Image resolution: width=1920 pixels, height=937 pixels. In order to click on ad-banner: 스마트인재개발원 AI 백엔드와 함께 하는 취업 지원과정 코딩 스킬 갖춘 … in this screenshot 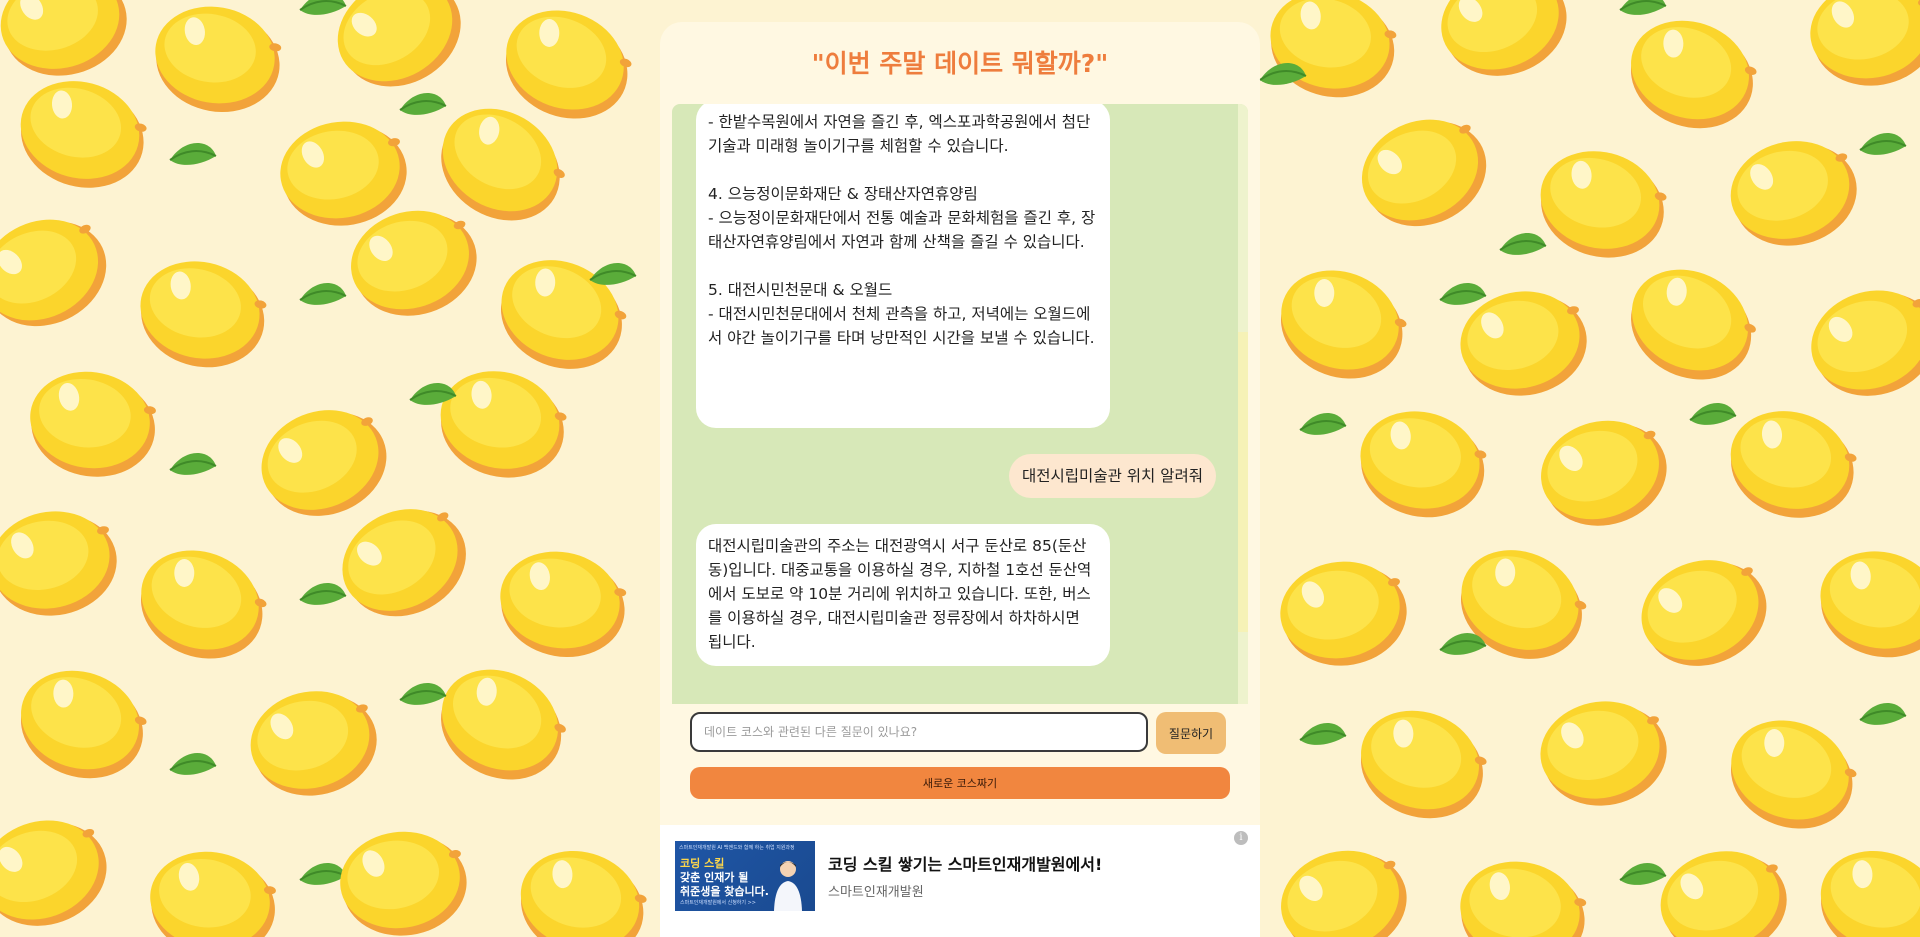, I will do `click(960, 881)`.